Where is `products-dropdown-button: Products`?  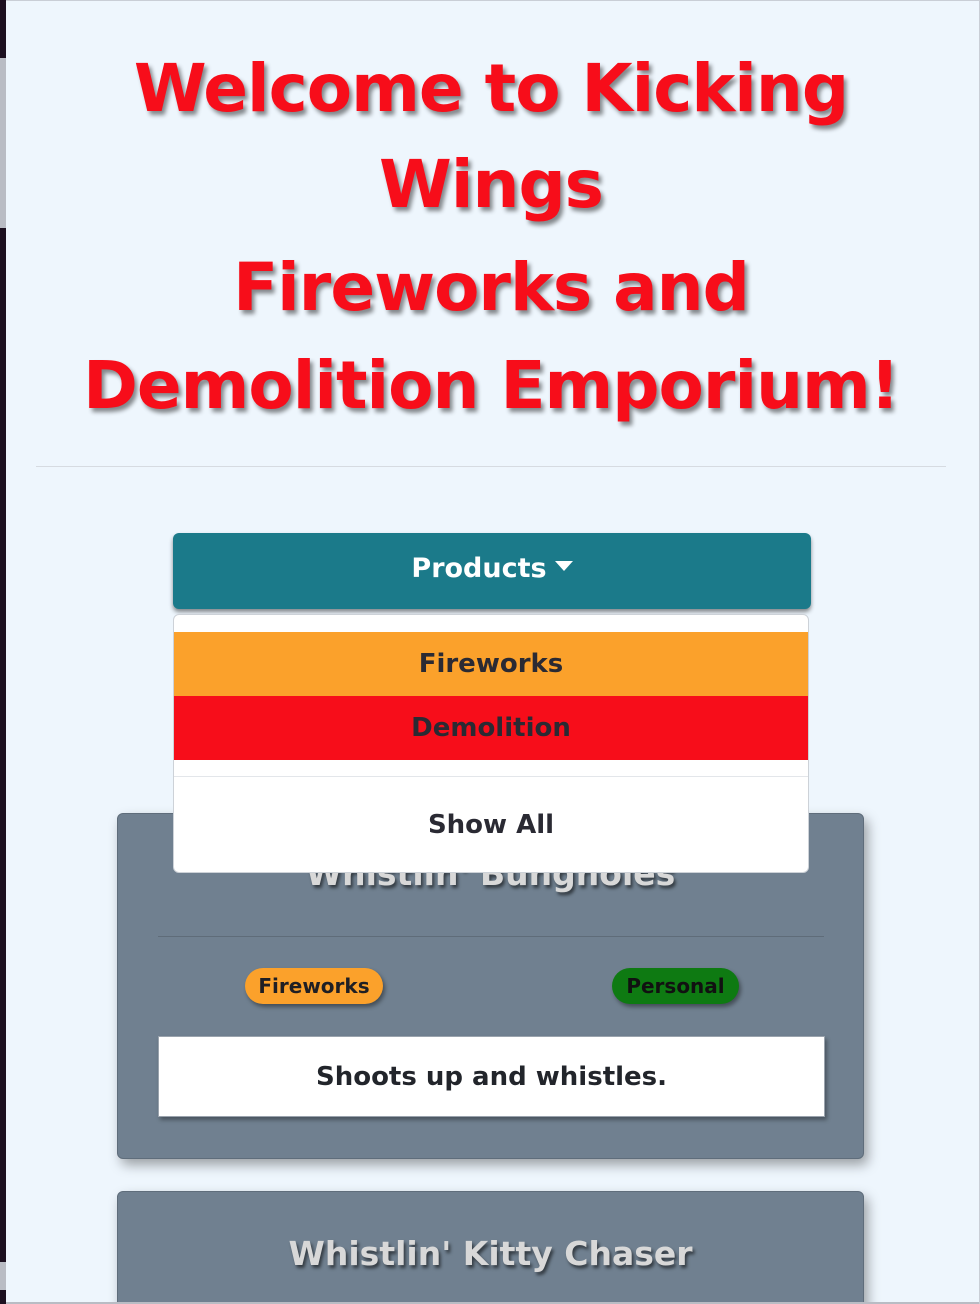 products-dropdown-button: Products is located at coordinates (492, 571).